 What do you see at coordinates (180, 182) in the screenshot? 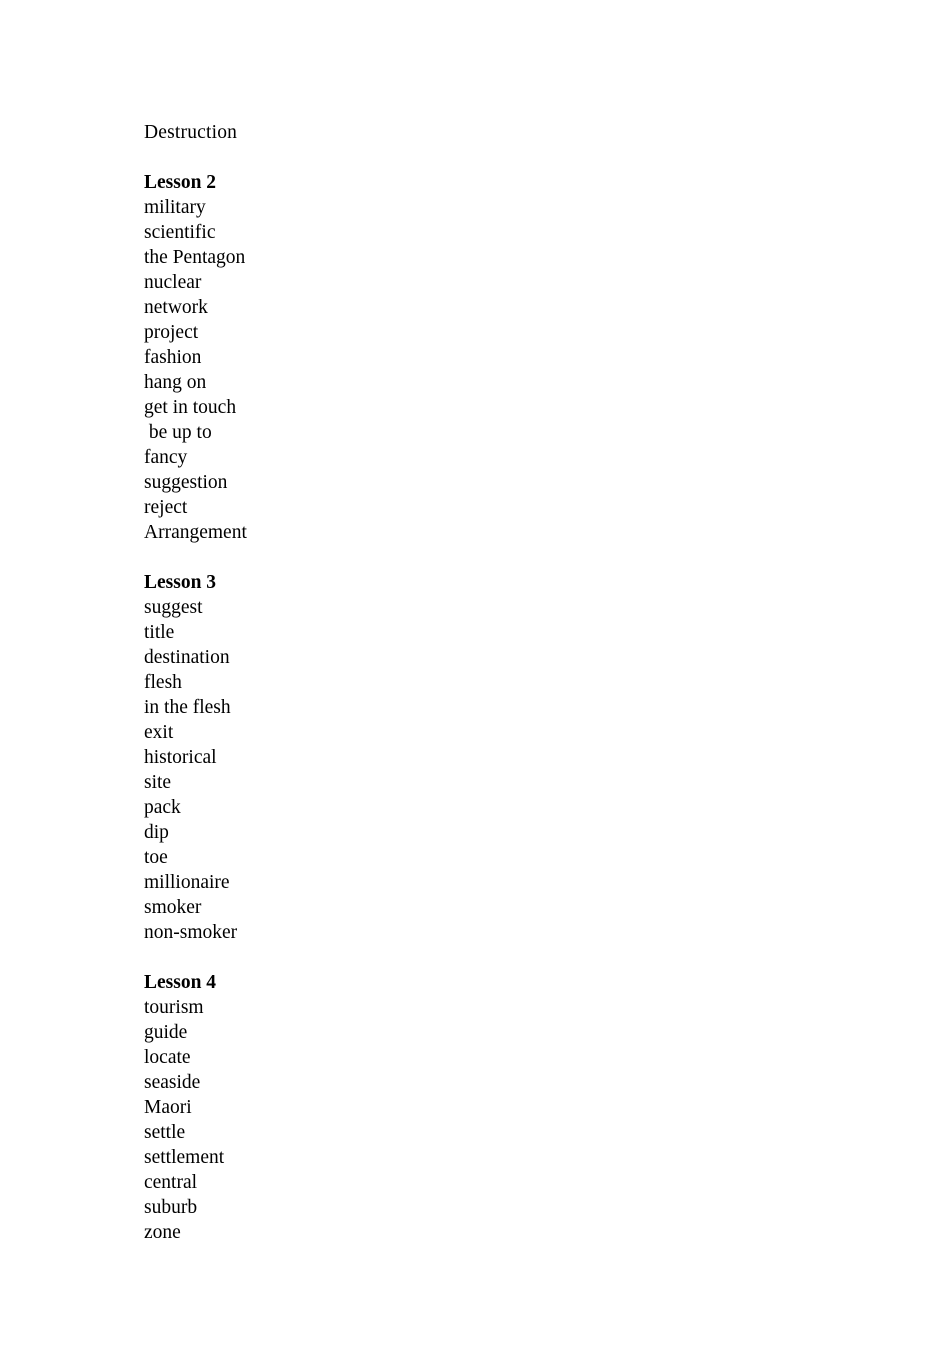
I see `lesson-heading: Lesson 2` at bounding box center [180, 182].